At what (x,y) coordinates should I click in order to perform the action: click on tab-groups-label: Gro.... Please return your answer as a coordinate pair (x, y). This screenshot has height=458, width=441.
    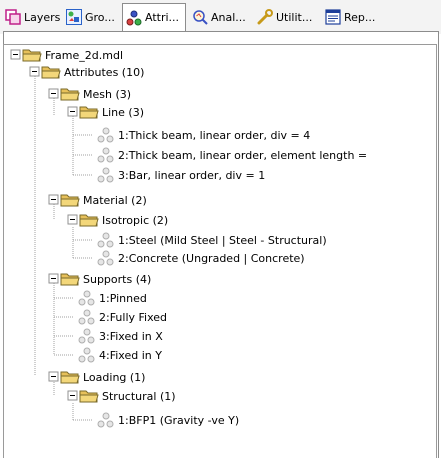
    Looking at the image, I should click on (100, 17).